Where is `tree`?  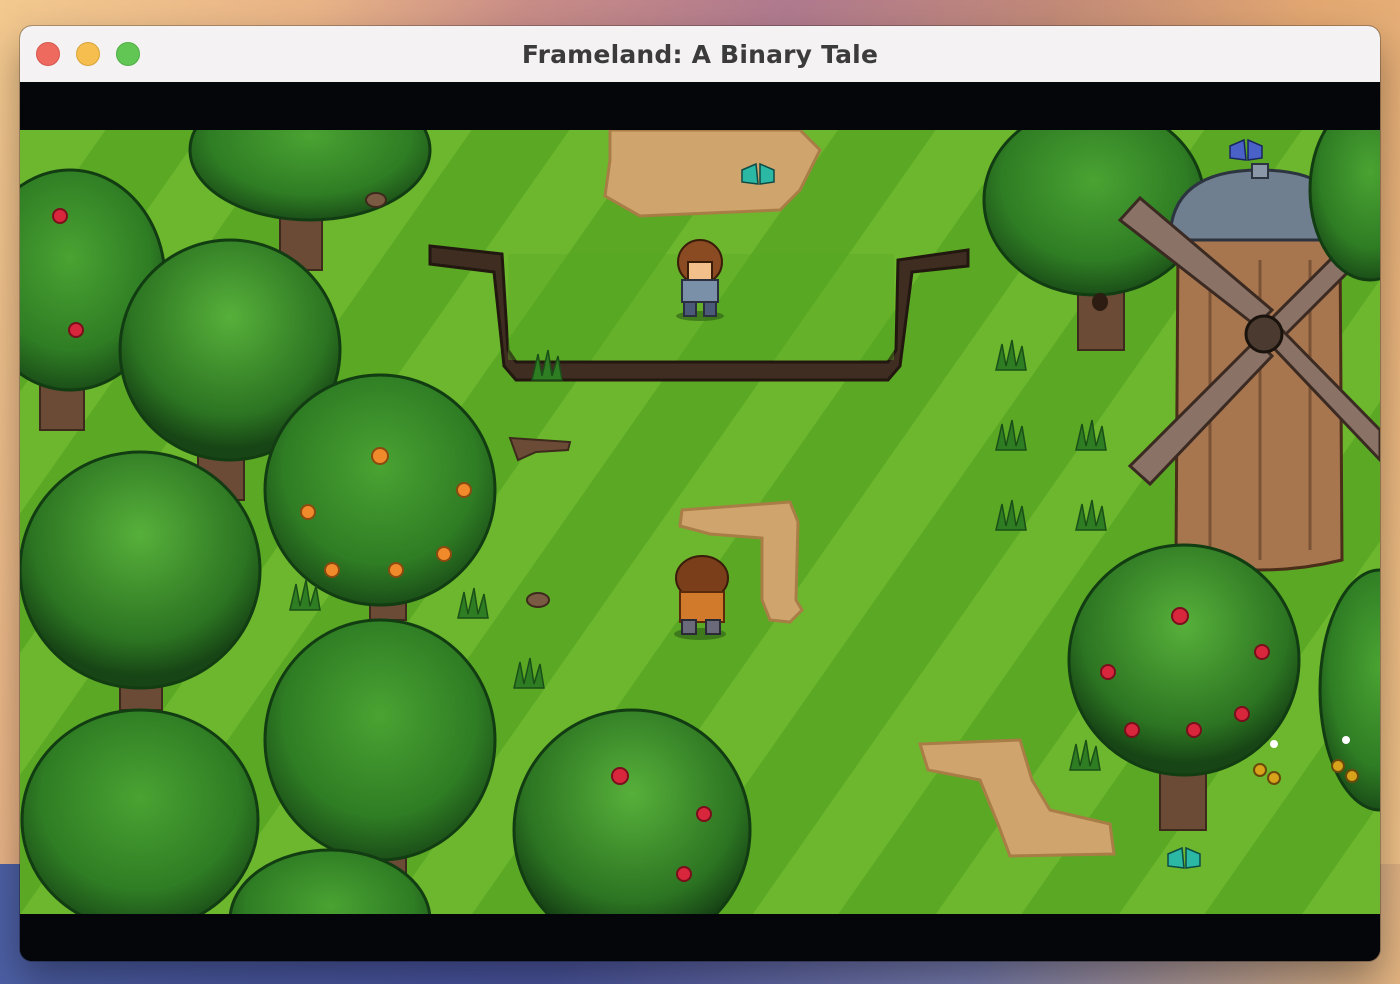 tree is located at coordinates (140, 811).